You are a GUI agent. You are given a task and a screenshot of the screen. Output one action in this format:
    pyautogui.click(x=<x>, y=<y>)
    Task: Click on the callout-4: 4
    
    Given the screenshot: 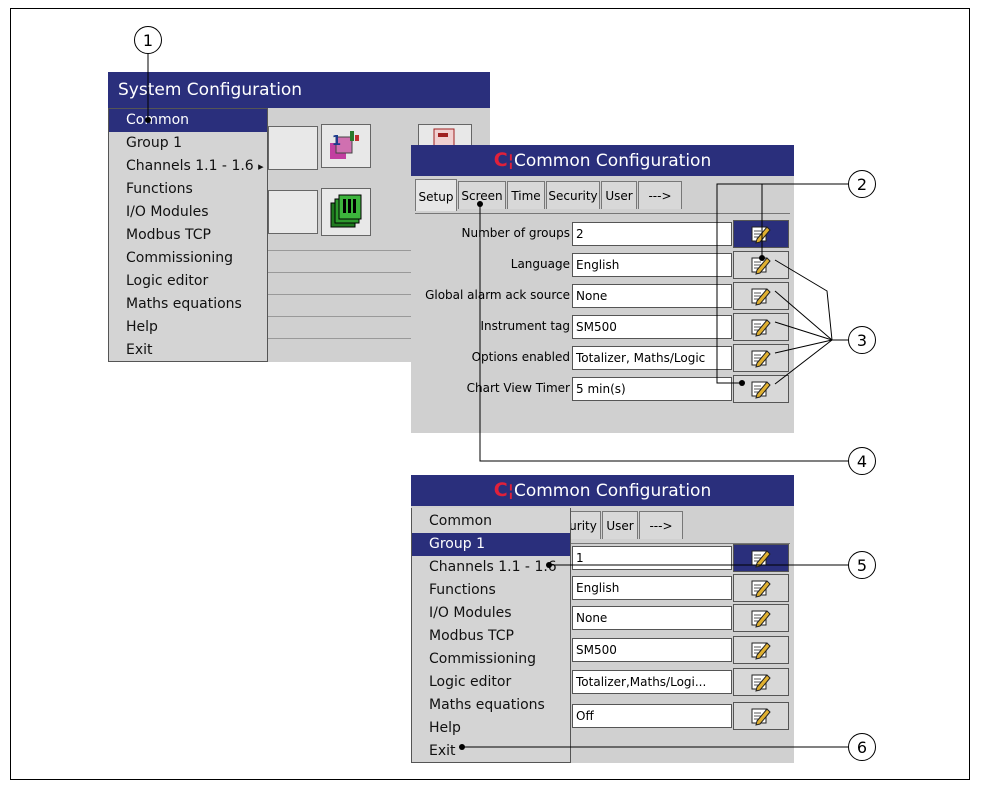 What is the action you would take?
    pyautogui.click(x=862, y=461)
    